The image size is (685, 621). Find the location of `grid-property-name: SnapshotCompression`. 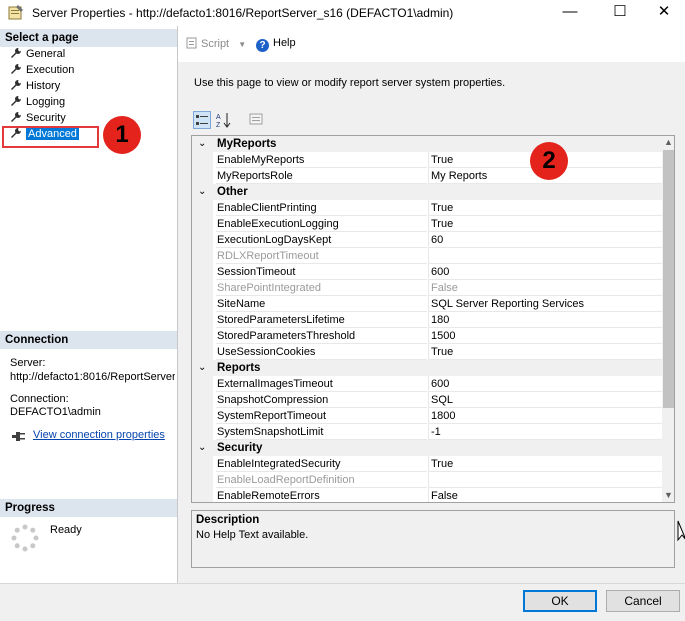

grid-property-name: SnapshotCompression is located at coordinates (321, 400).